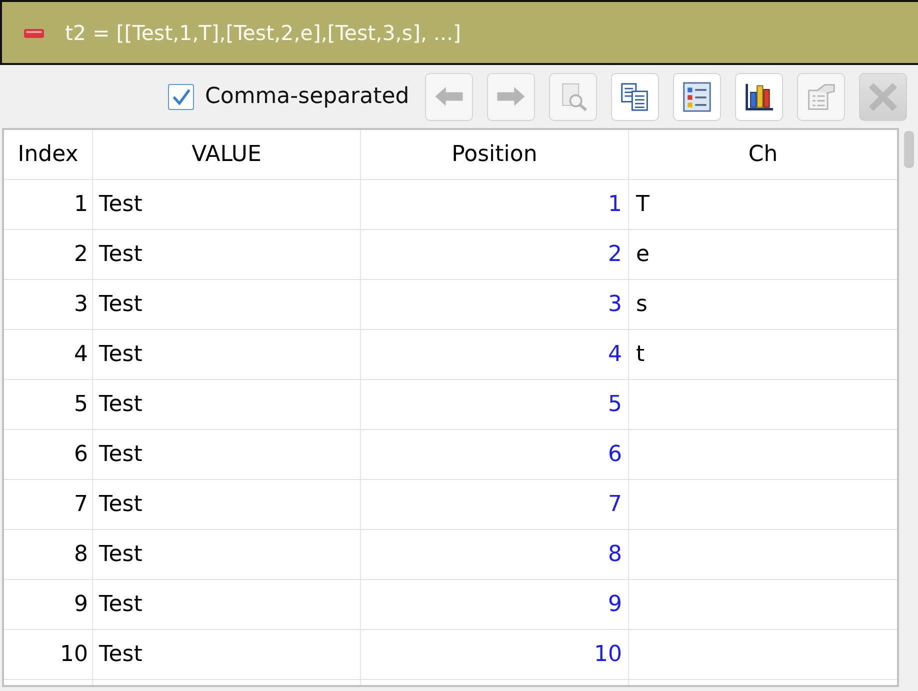  Describe the element at coordinates (495, 204) in the screenshot. I see `position-cell: 1` at that location.